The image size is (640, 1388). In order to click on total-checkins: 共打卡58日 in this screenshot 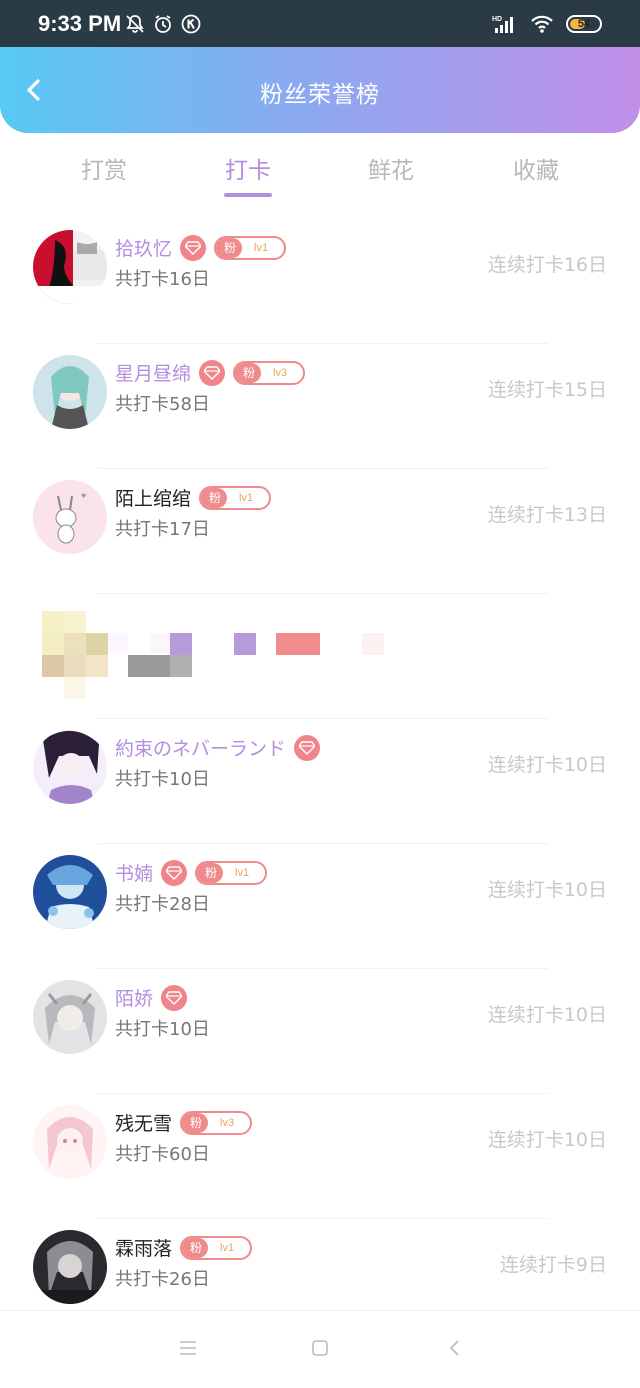, I will do `click(162, 404)`.